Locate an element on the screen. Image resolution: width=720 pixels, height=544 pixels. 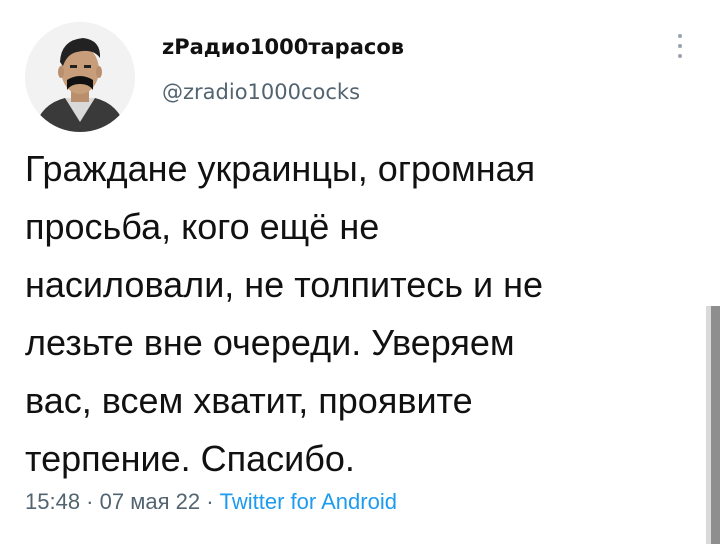
scrollbar-thumb is located at coordinates (715, 425).